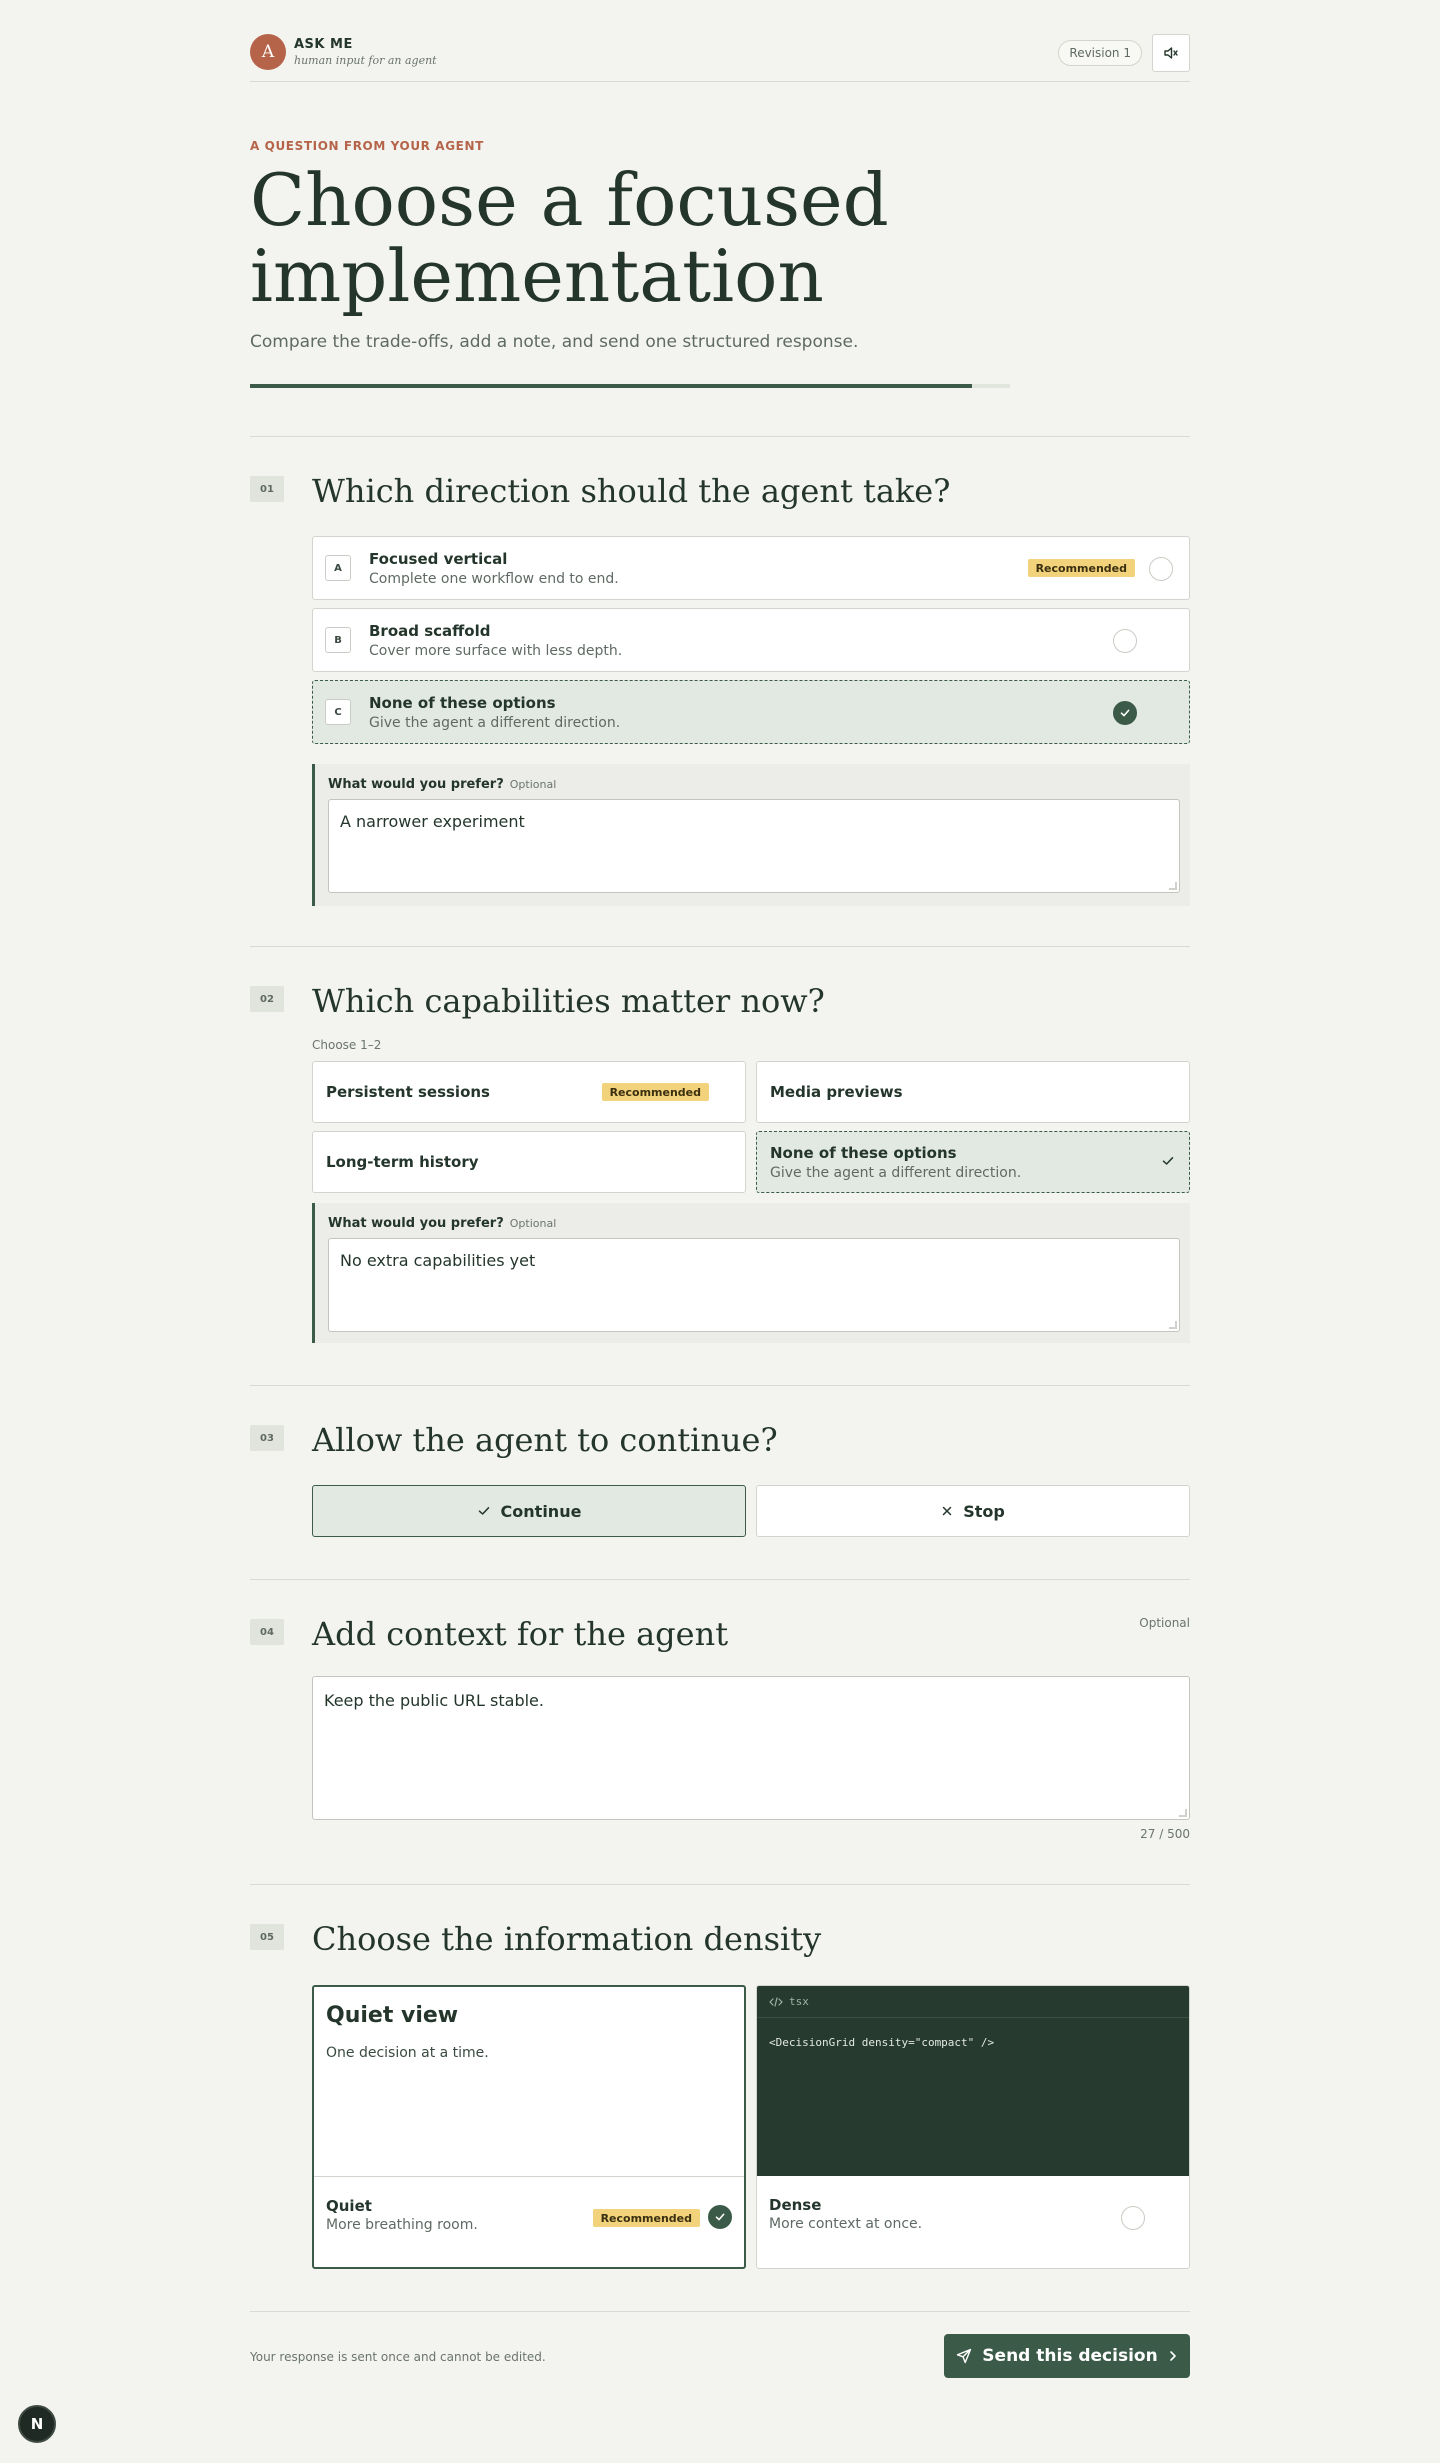 This screenshot has width=1440, height=2463. What do you see at coordinates (338, 712) in the screenshot?
I see `option-key: C` at bounding box center [338, 712].